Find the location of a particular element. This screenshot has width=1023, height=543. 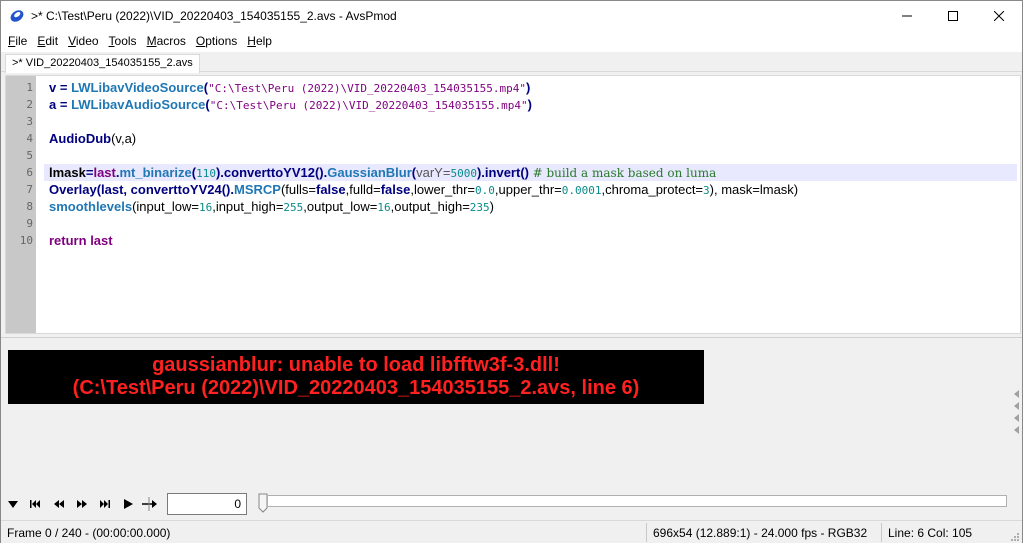

menu-options: Options is located at coordinates (216, 41).